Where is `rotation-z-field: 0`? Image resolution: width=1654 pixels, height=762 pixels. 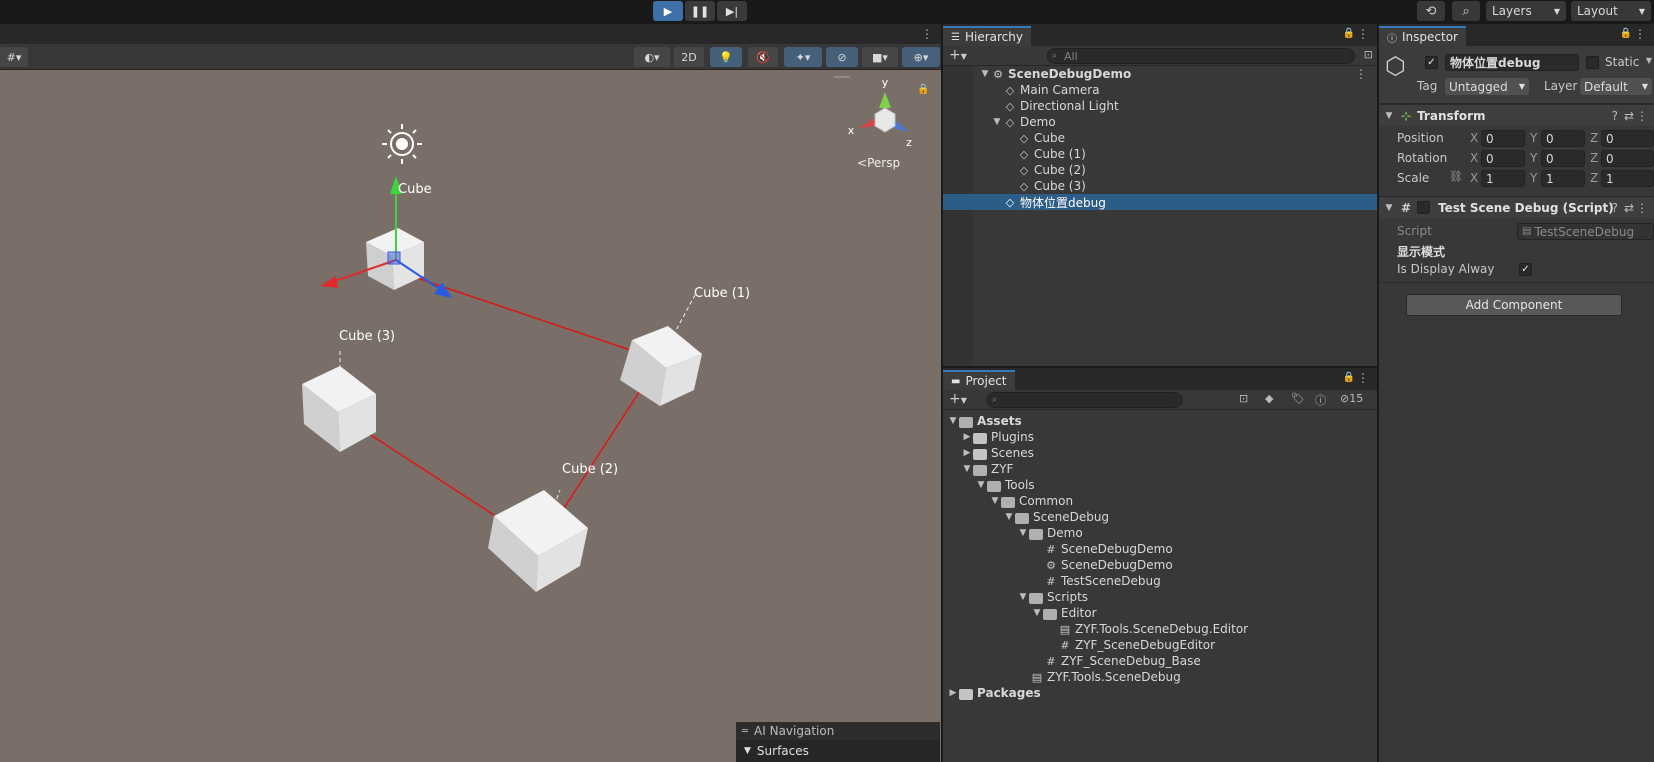 rotation-z-field: 0 is located at coordinates (1627, 158).